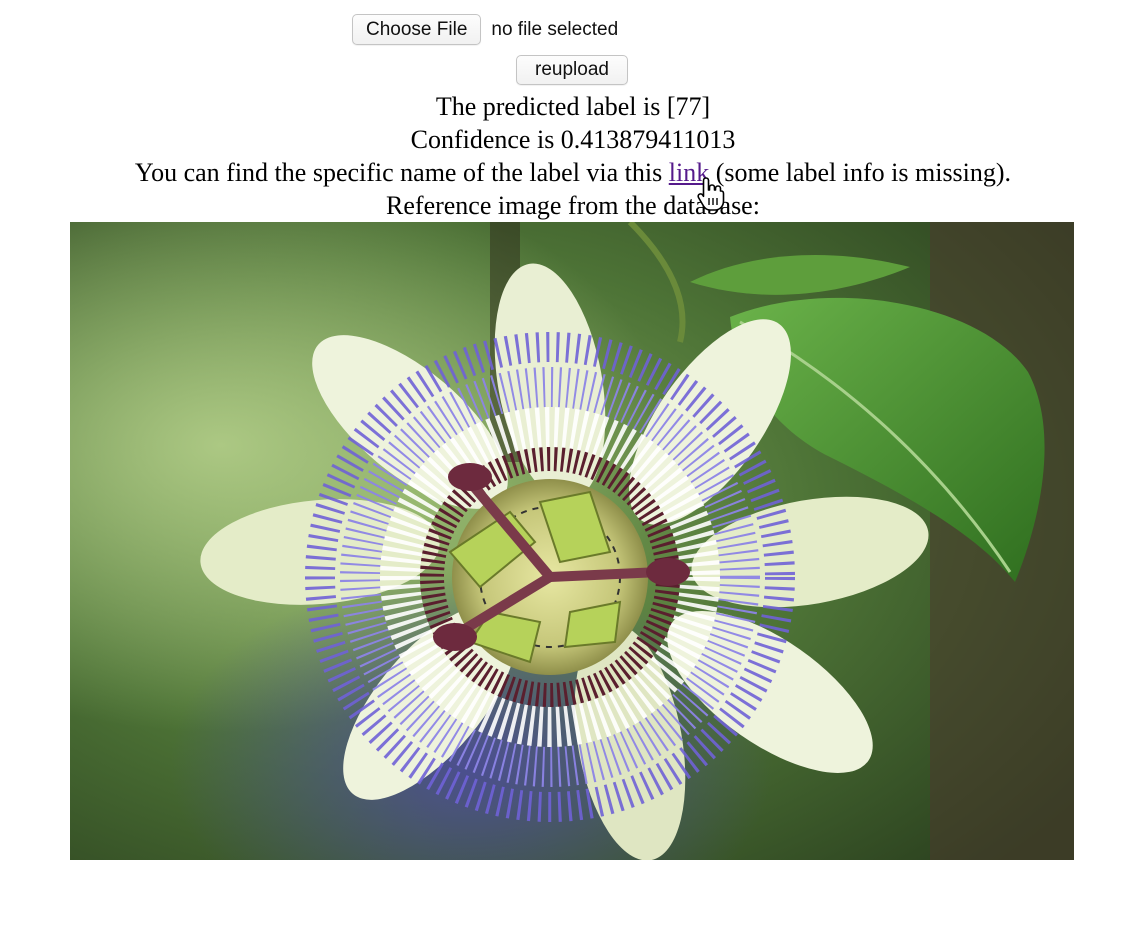 The image size is (1146, 926). Describe the element at coordinates (573, 205) in the screenshot. I see `reference-image-caption: Reference image from the database:` at that location.